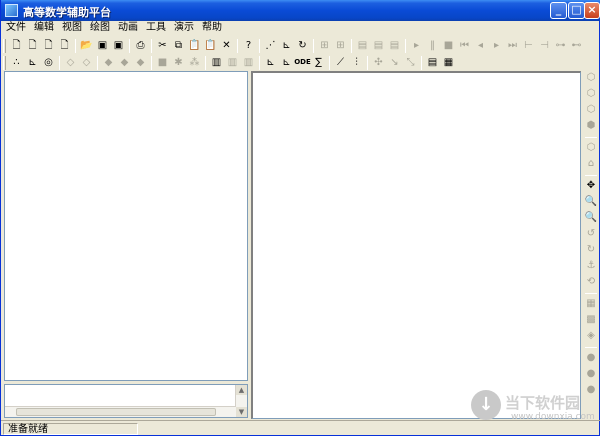 This screenshot has width=600, height=436. What do you see at coordinates (300, 10) in the screenshot?
I see `title-bar: 高等数学辅助平台 _ □ ×` at bounding box center [300, 10].